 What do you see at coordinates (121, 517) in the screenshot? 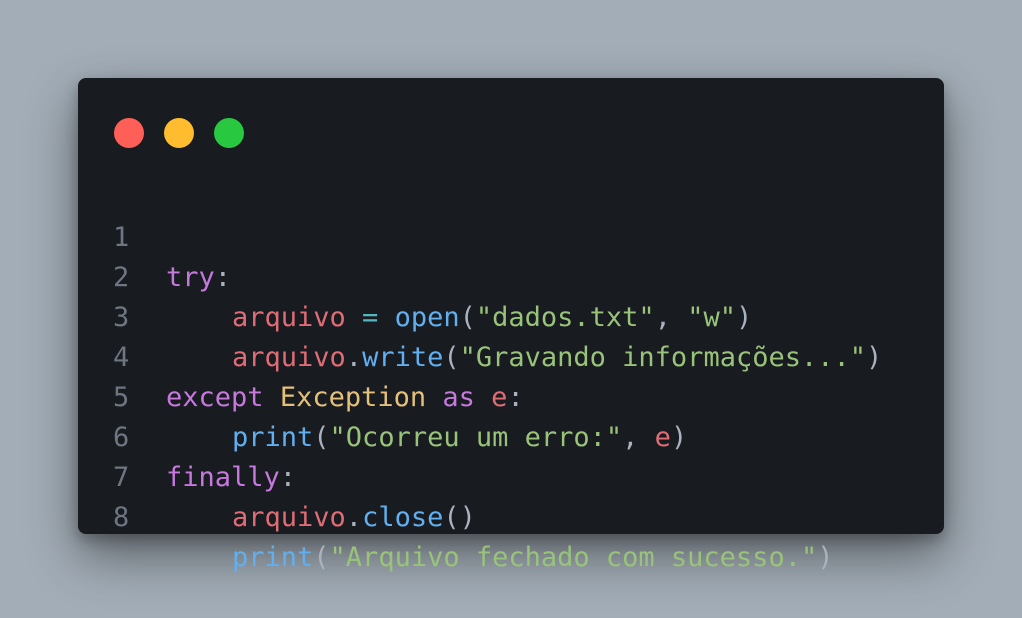
I see `line-number: 8` at bounding box center [121, 517].